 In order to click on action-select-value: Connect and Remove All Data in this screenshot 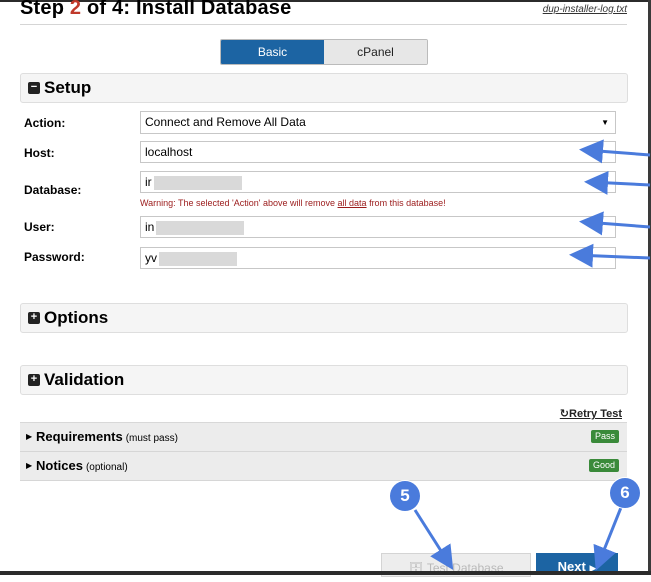, I will do `click(225, 122)`.